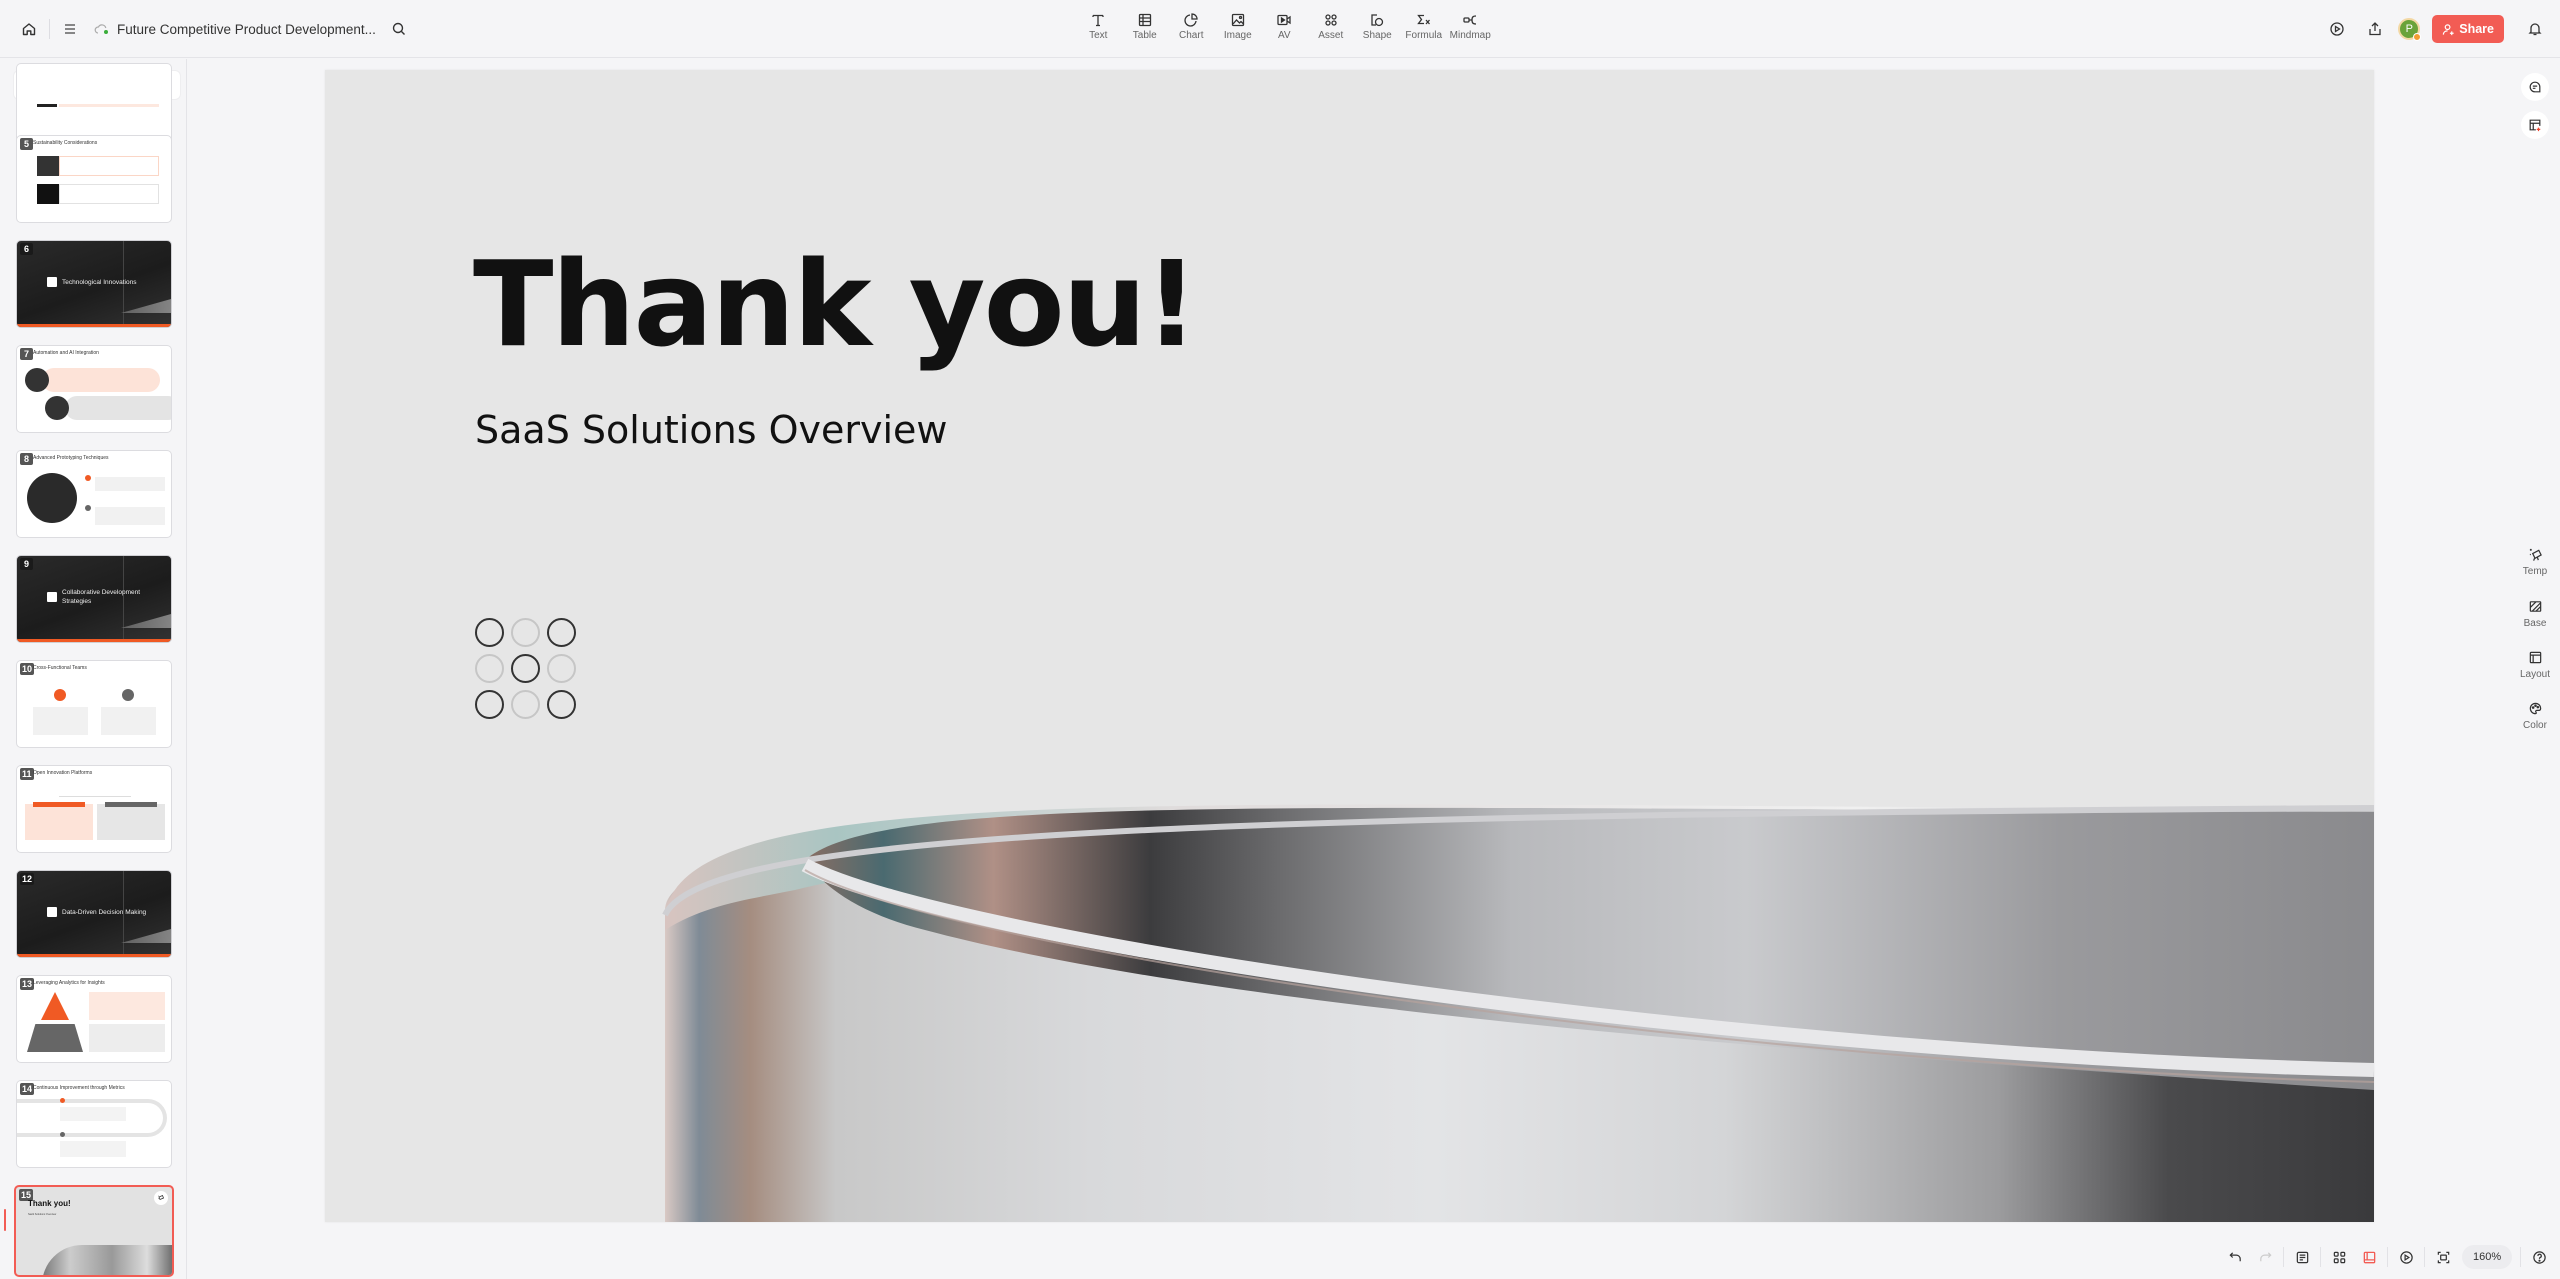 The width and height of the screenshot is (2560, 1279). What do you see at coordinates (2339, 1257) in the screenshot?
I see `grid-view-button` at bounding box center [2339, 1257].